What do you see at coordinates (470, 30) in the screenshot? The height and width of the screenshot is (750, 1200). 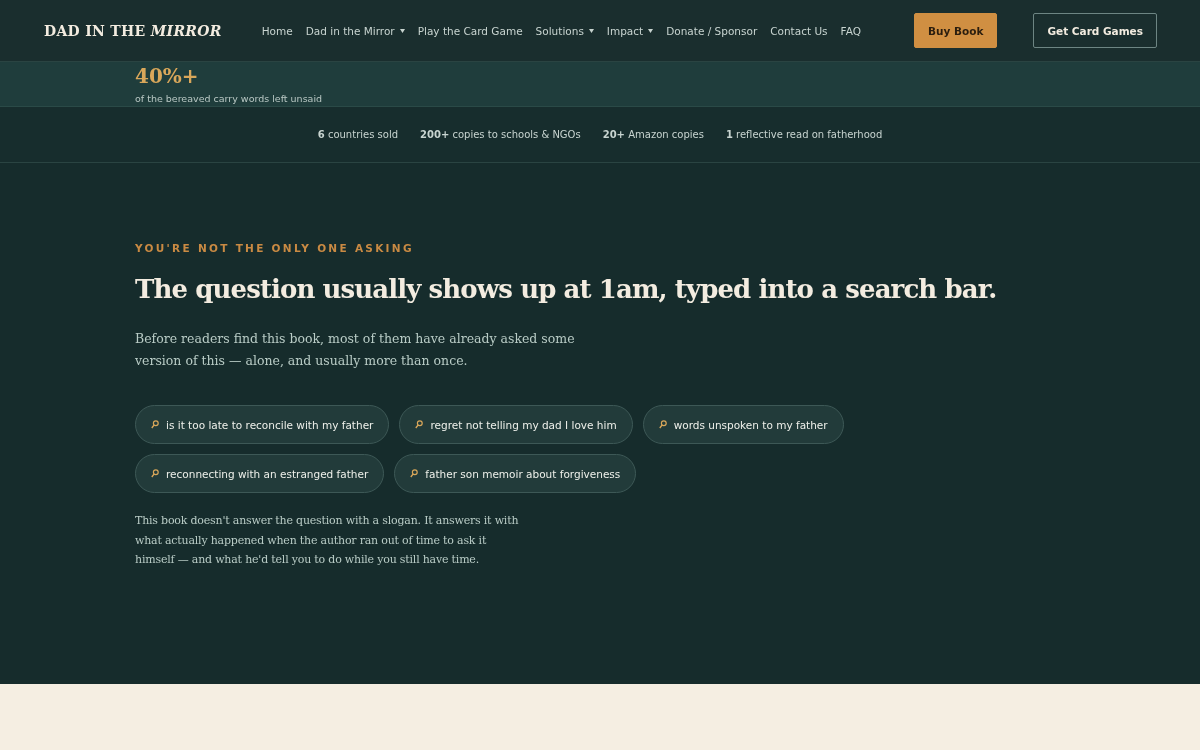 I see `nav-link: Play the Card Game` at bounding box center [470, 30].